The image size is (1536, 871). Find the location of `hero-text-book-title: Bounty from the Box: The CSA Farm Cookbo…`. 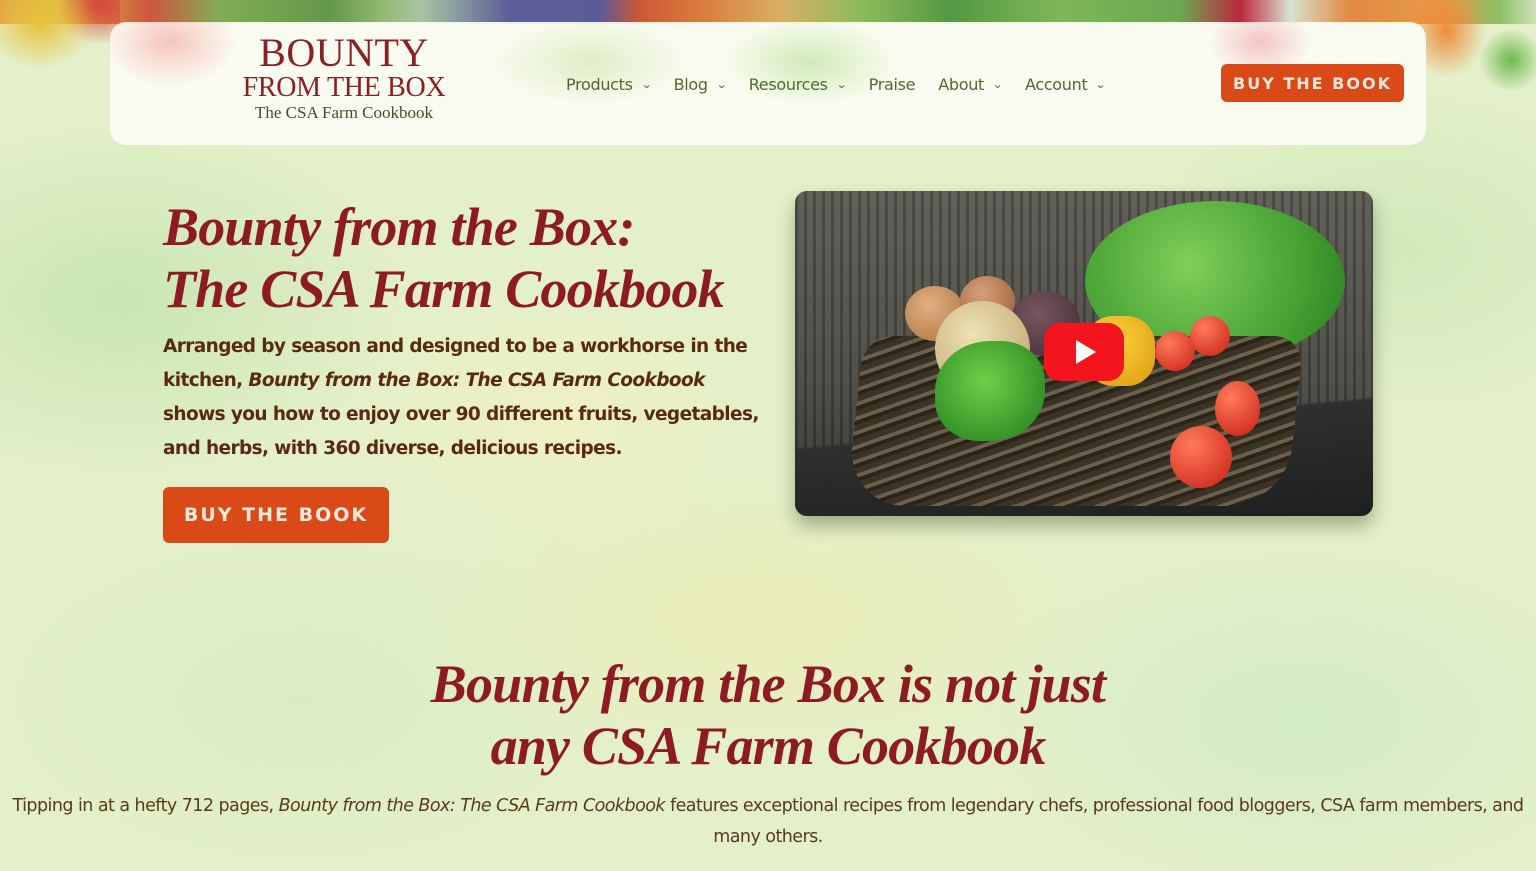

hero-text-book-title: Bounty from the Box: The CSA Farm Cookbo… is located at coordinates (476, 380).